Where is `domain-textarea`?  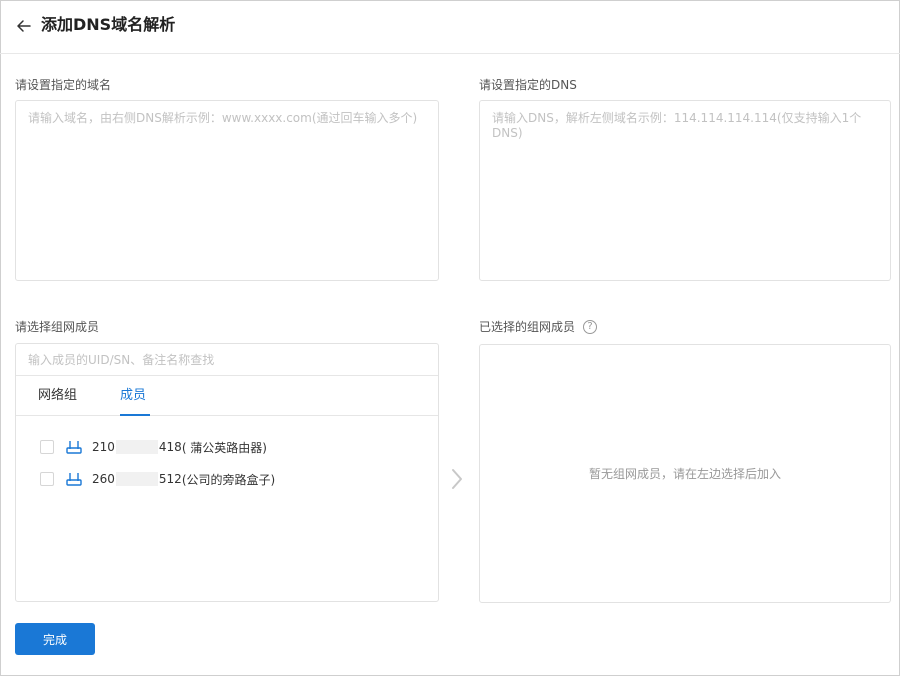
domain-textarea is located at coordinates (227, 190).